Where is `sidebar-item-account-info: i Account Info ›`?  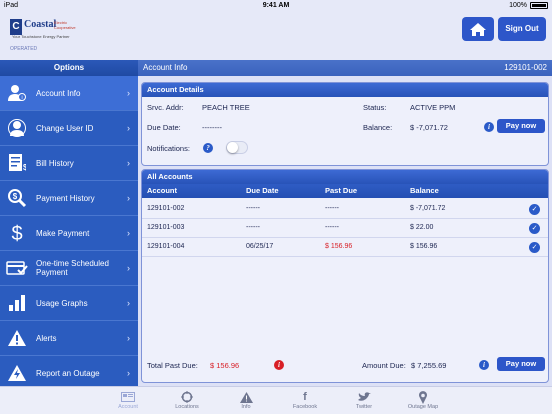 sidebar-item-account-info: i Account Info › is located at coordinates (69, 93).